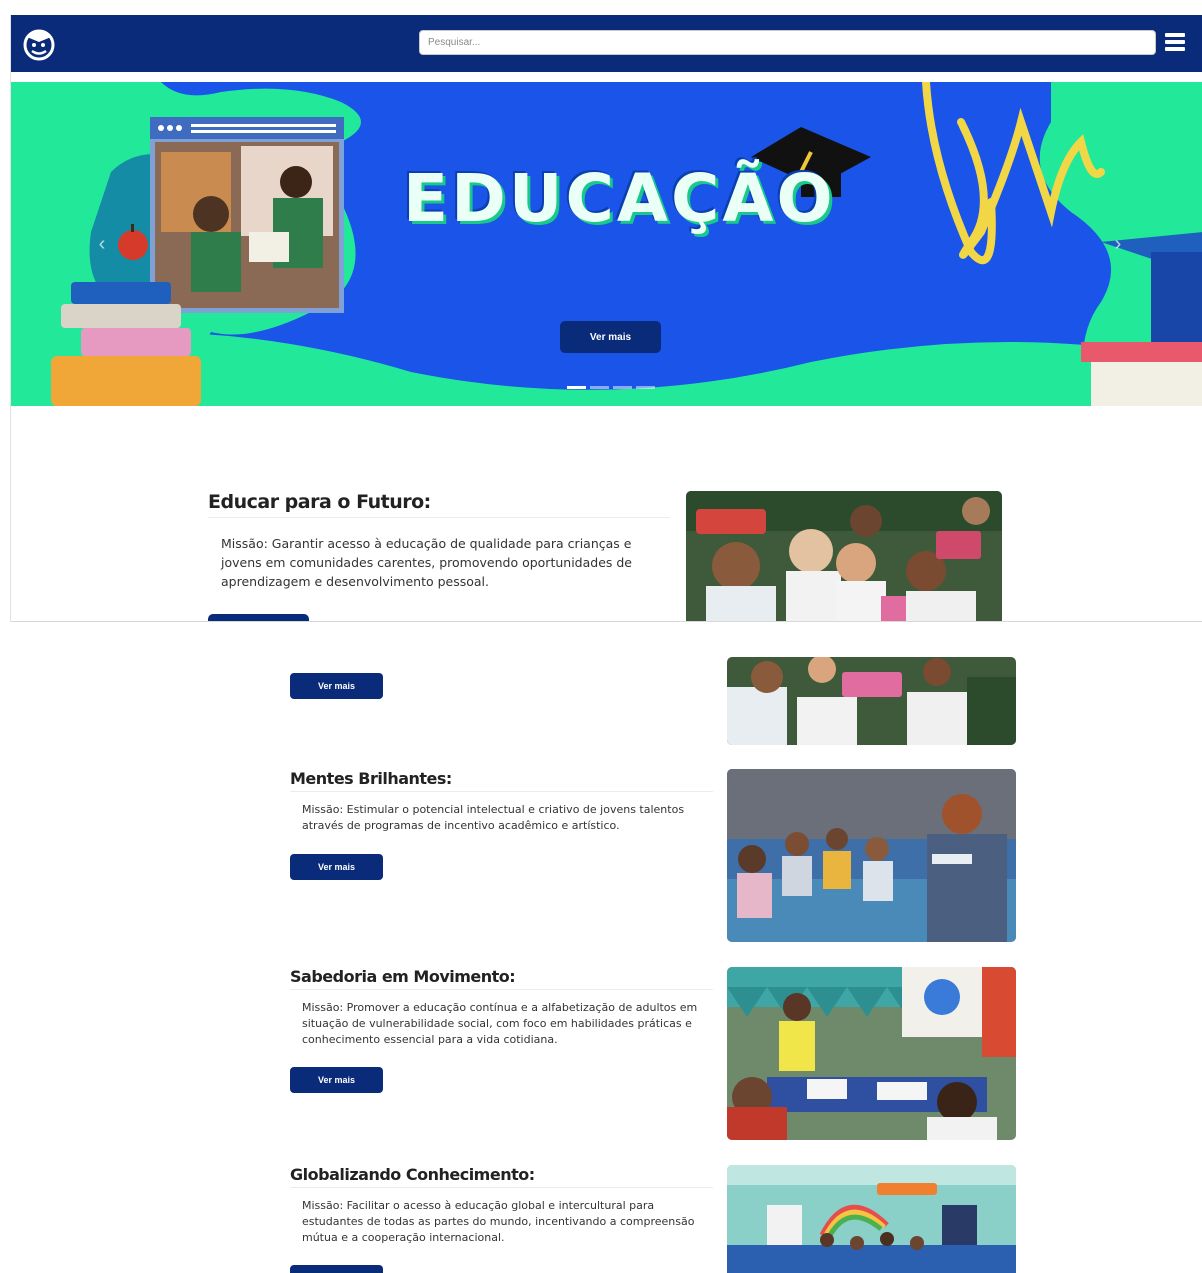 The width and height of the screenshot is (1202, 1273). What do you see at coordinates (1118, 244) in the screenshot?
I see `carousel-next-icon: ›` at bounding box center [1118, 244].